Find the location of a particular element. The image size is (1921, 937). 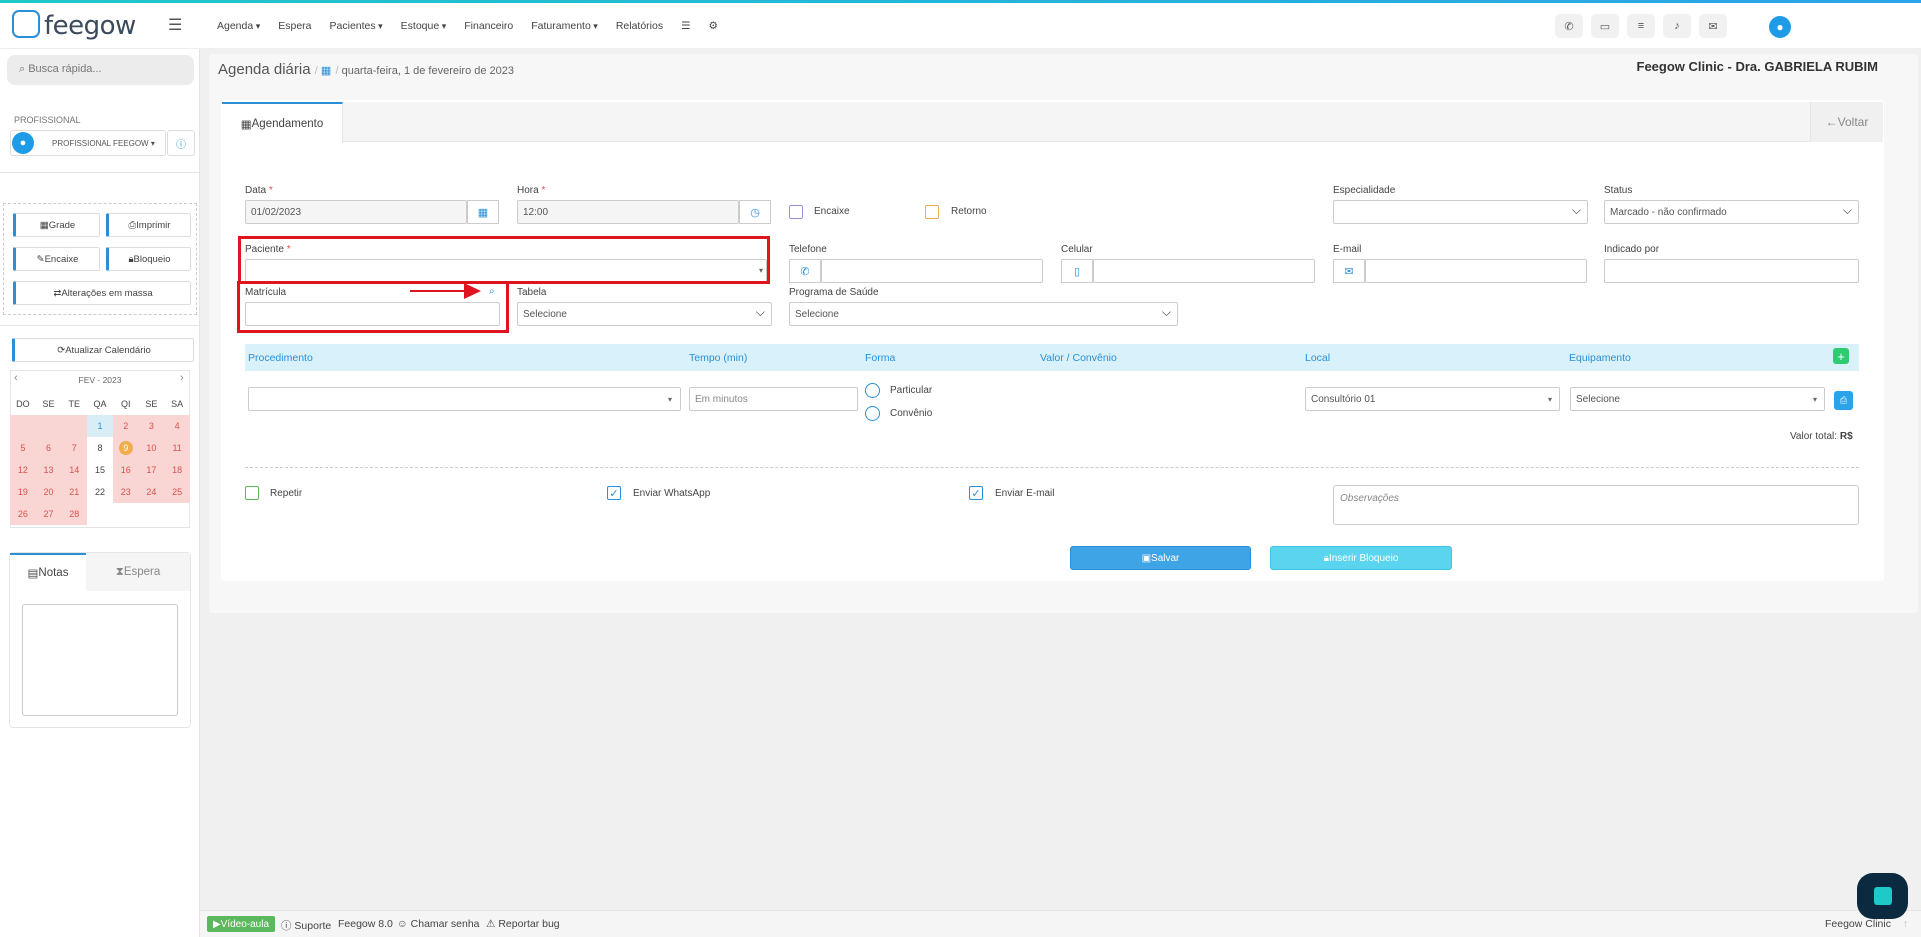

calendar-day: 27 is located at coordinates (48, 514).